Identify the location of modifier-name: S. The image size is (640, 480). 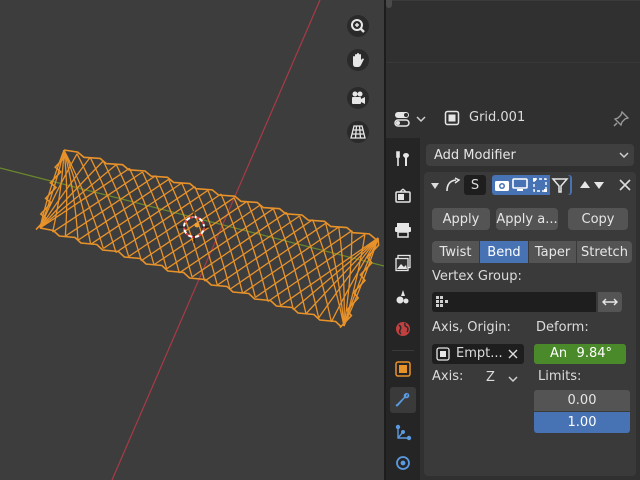
(475, 185).